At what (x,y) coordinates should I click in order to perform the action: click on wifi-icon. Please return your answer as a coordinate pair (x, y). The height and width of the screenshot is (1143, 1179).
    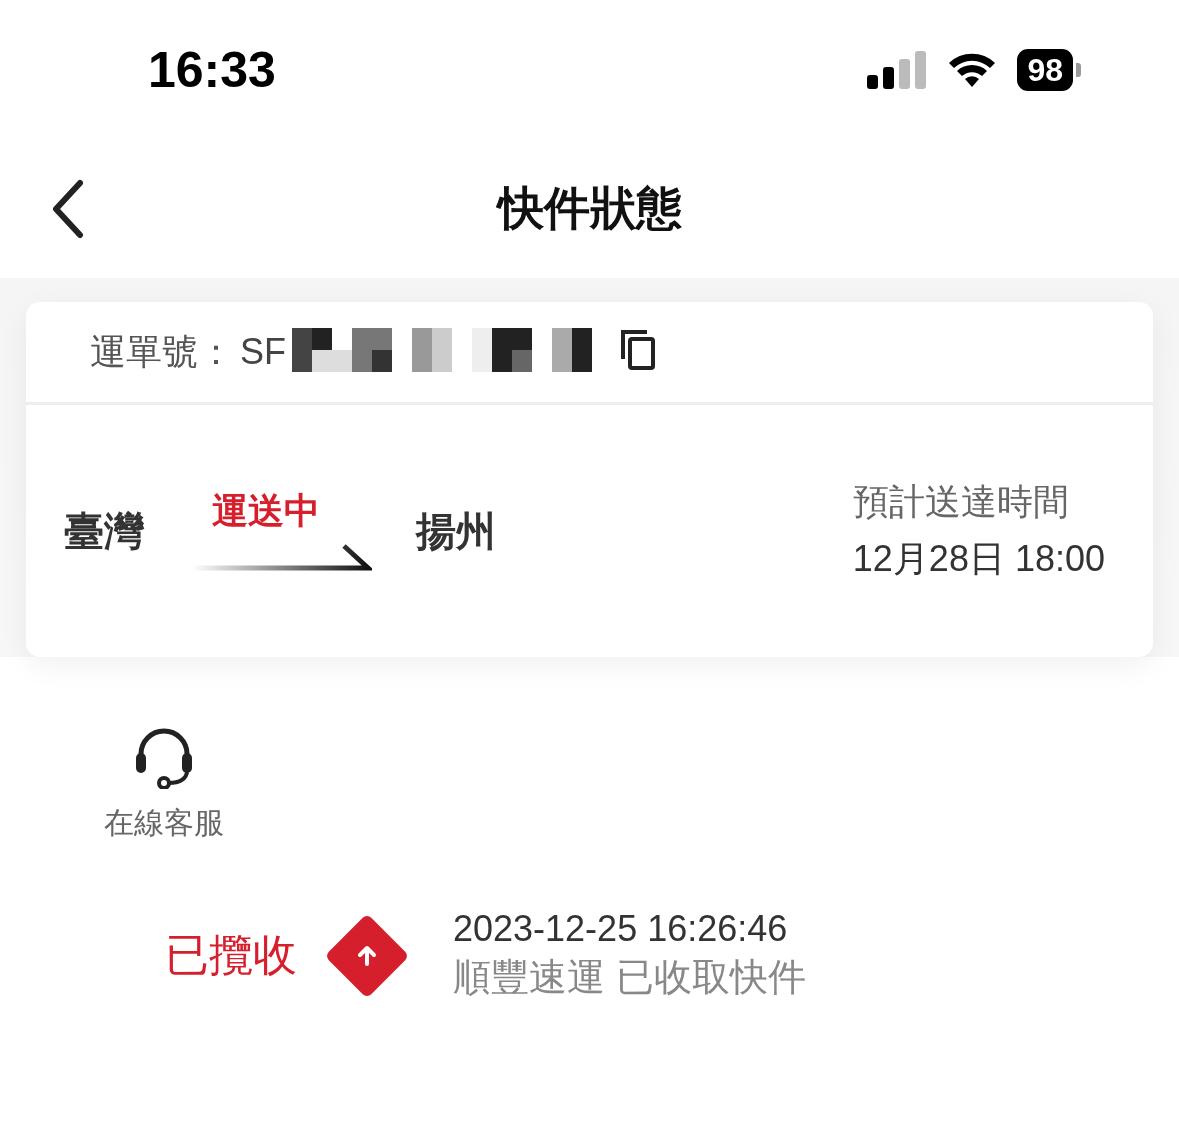
    Looking at the image, I should click on (972, 70).